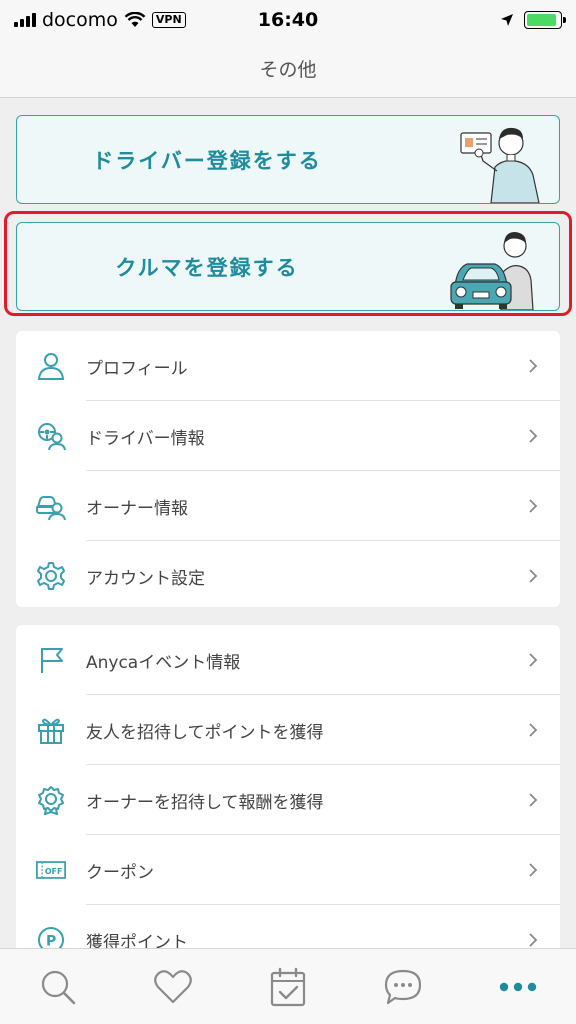  Describe the element at coordinates (51, 366) in the screenshot. I see `person-icon` at that location.